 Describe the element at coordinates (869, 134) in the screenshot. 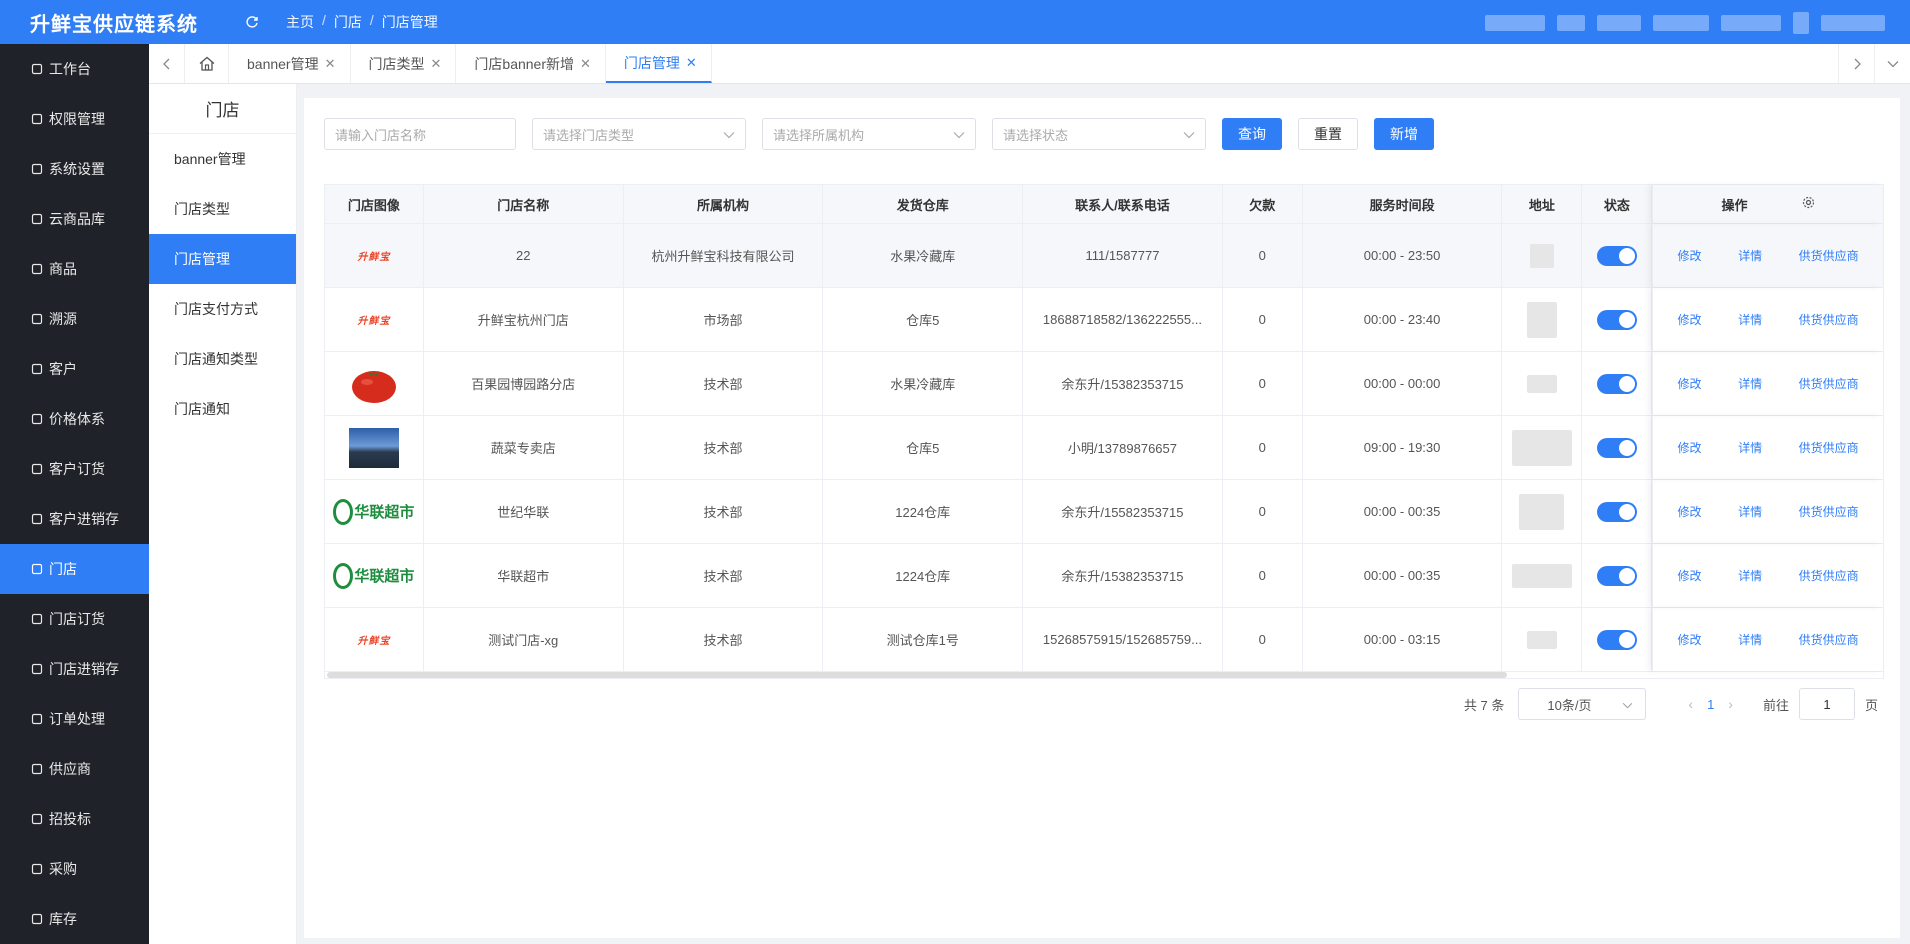

I see `org-select: 请选择所属机构` at that location.